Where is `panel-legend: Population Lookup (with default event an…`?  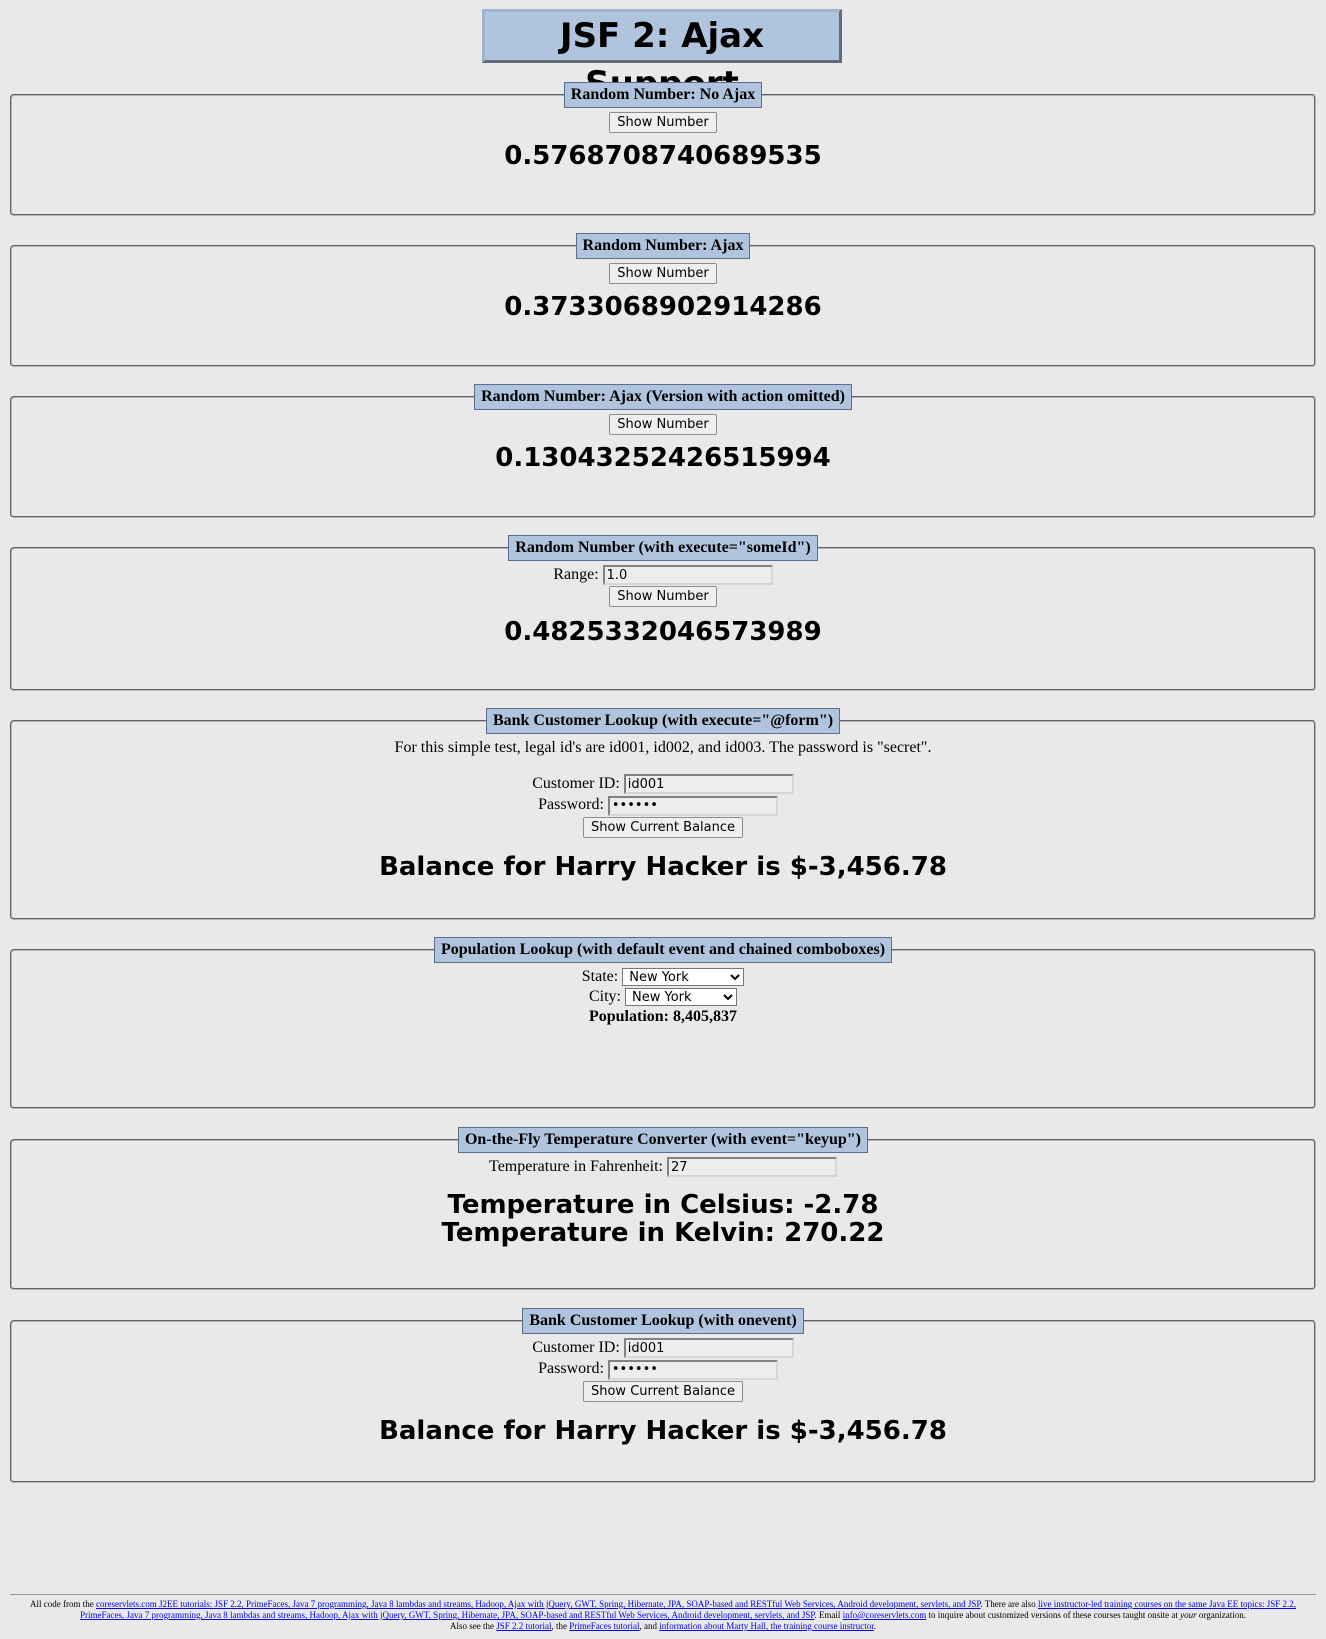 panel-legend: Population Lookup (with default event an… is located at coordinates (663, 950).